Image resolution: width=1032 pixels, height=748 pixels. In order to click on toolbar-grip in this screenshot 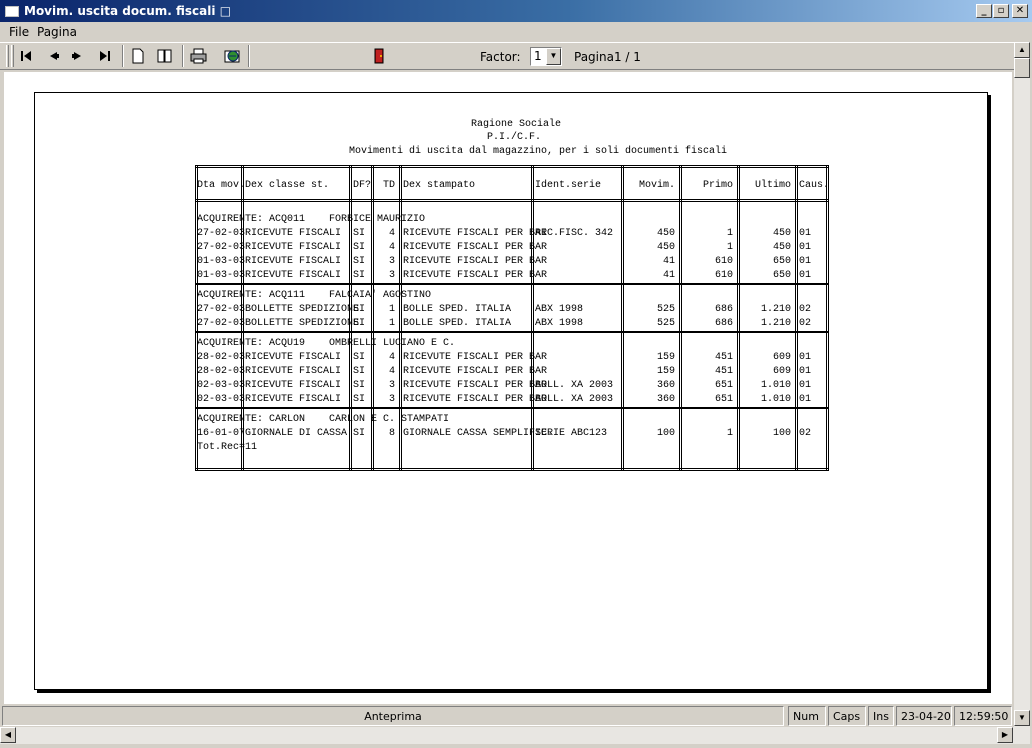, I will do `click(7, 56)`.